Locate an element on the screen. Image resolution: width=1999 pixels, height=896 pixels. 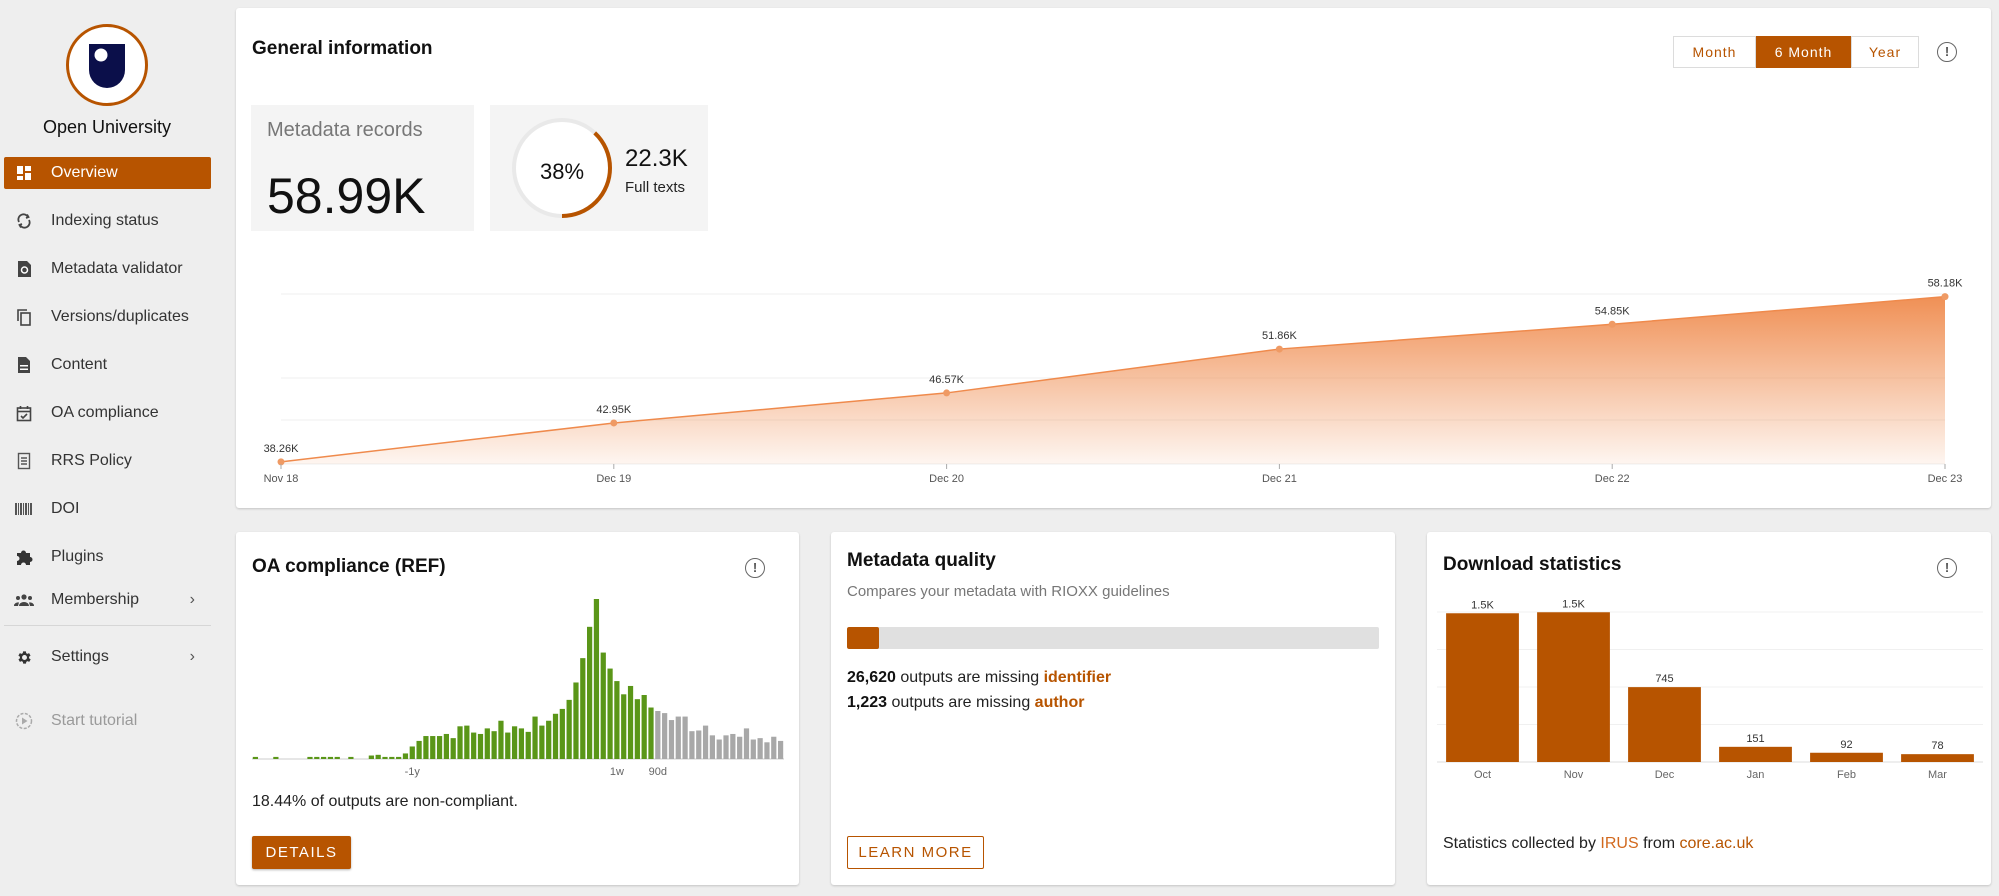
non-compliance-summary: 18.44% of outputs are non-compliant. is located at coordinates (385, 801).